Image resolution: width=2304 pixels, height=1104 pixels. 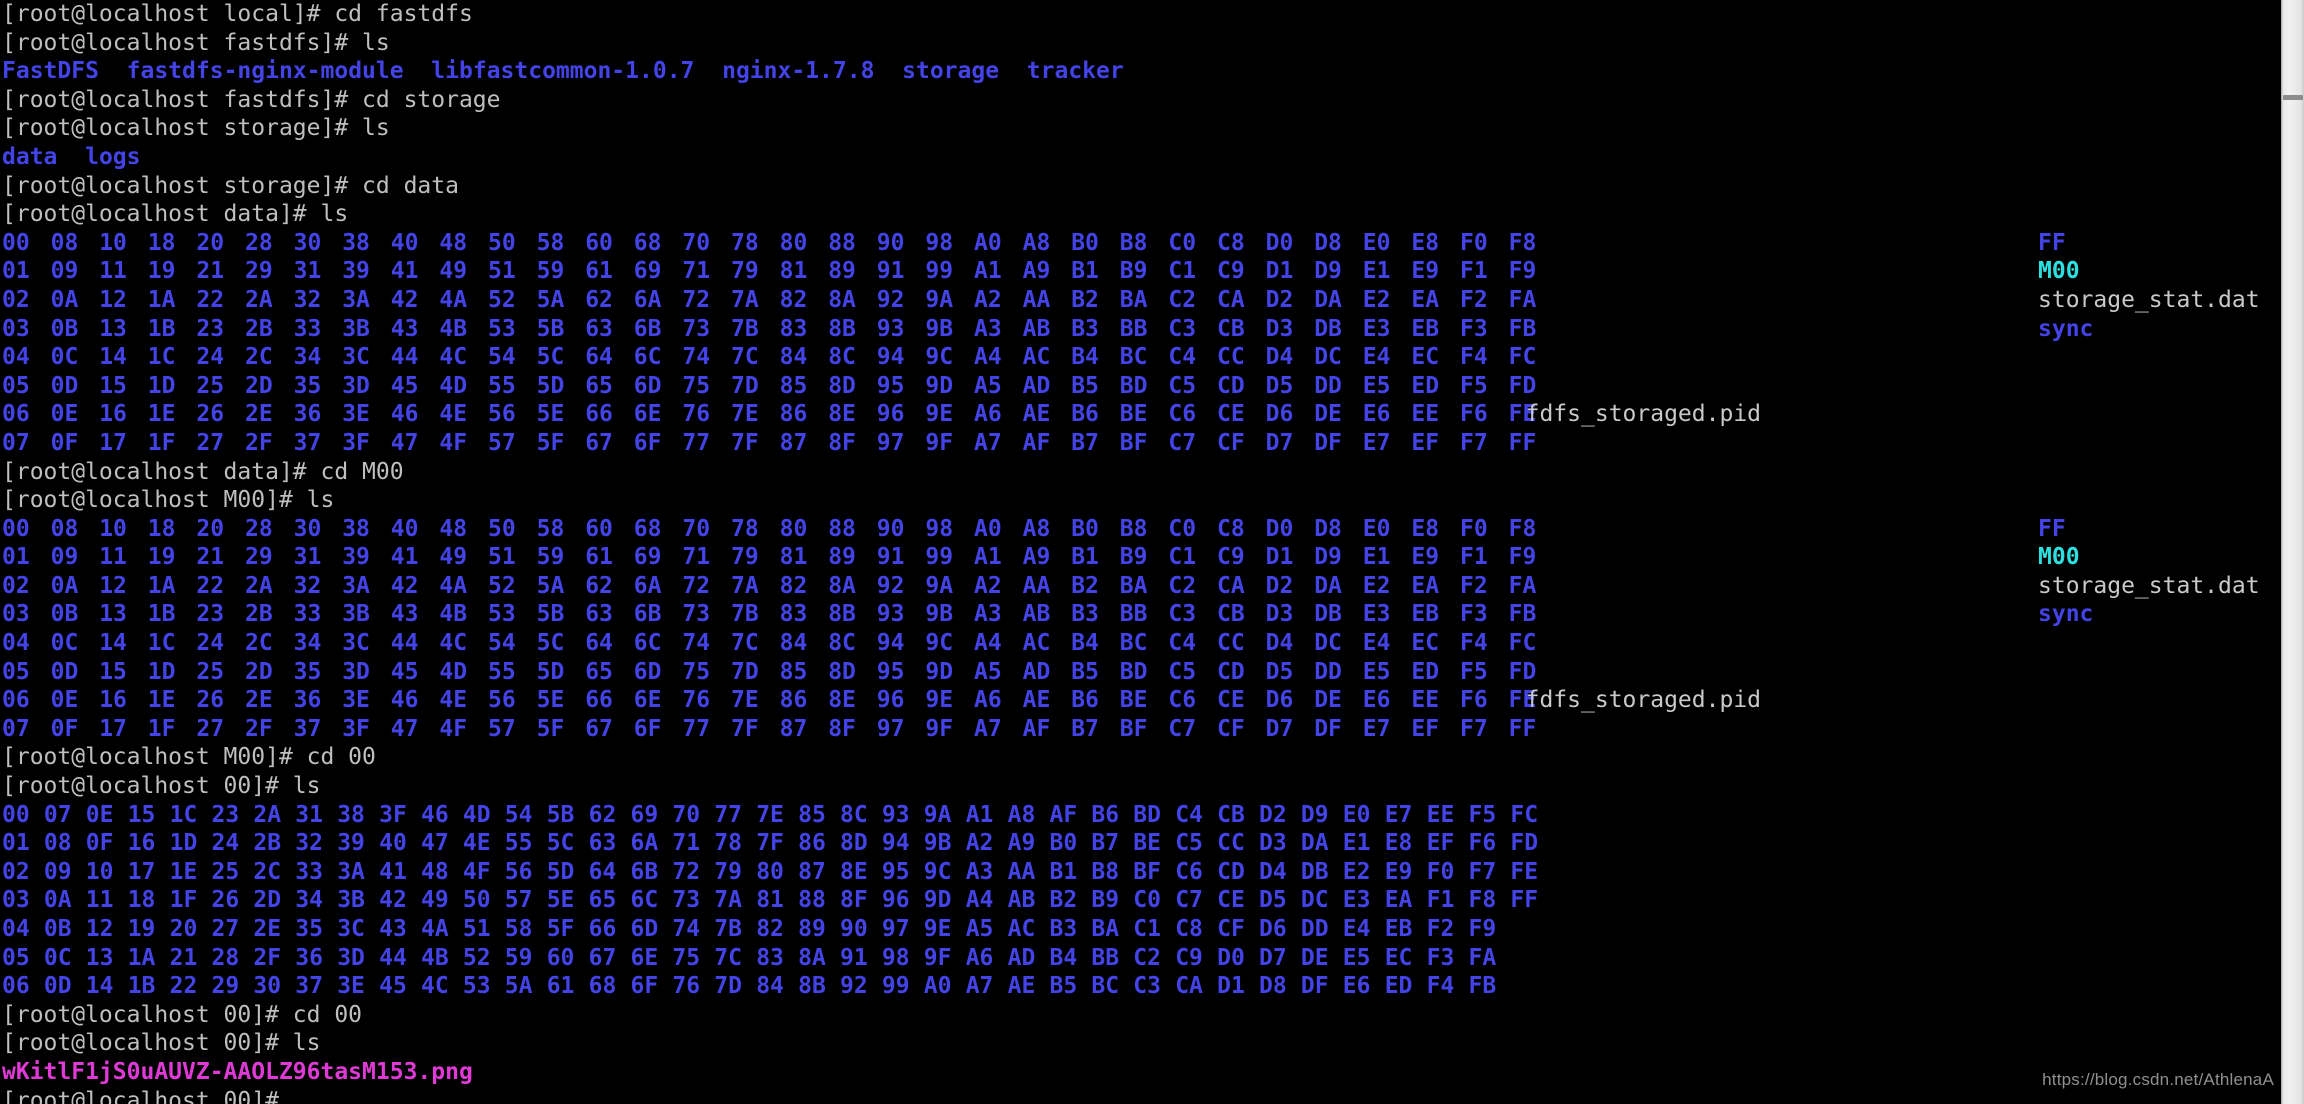 What do you see at coordinates (16, 929) in the screenshot?
I see `hex-dir-entry: 04` at bounding box center [16, 929].